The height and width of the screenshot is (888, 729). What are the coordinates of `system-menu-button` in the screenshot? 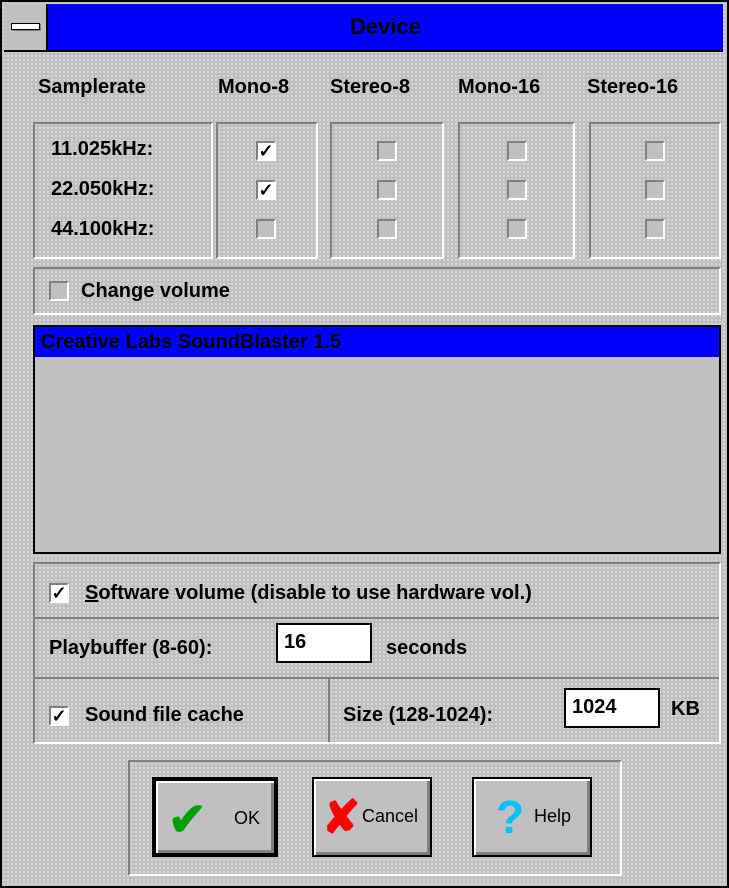 It's located at (26, 27).